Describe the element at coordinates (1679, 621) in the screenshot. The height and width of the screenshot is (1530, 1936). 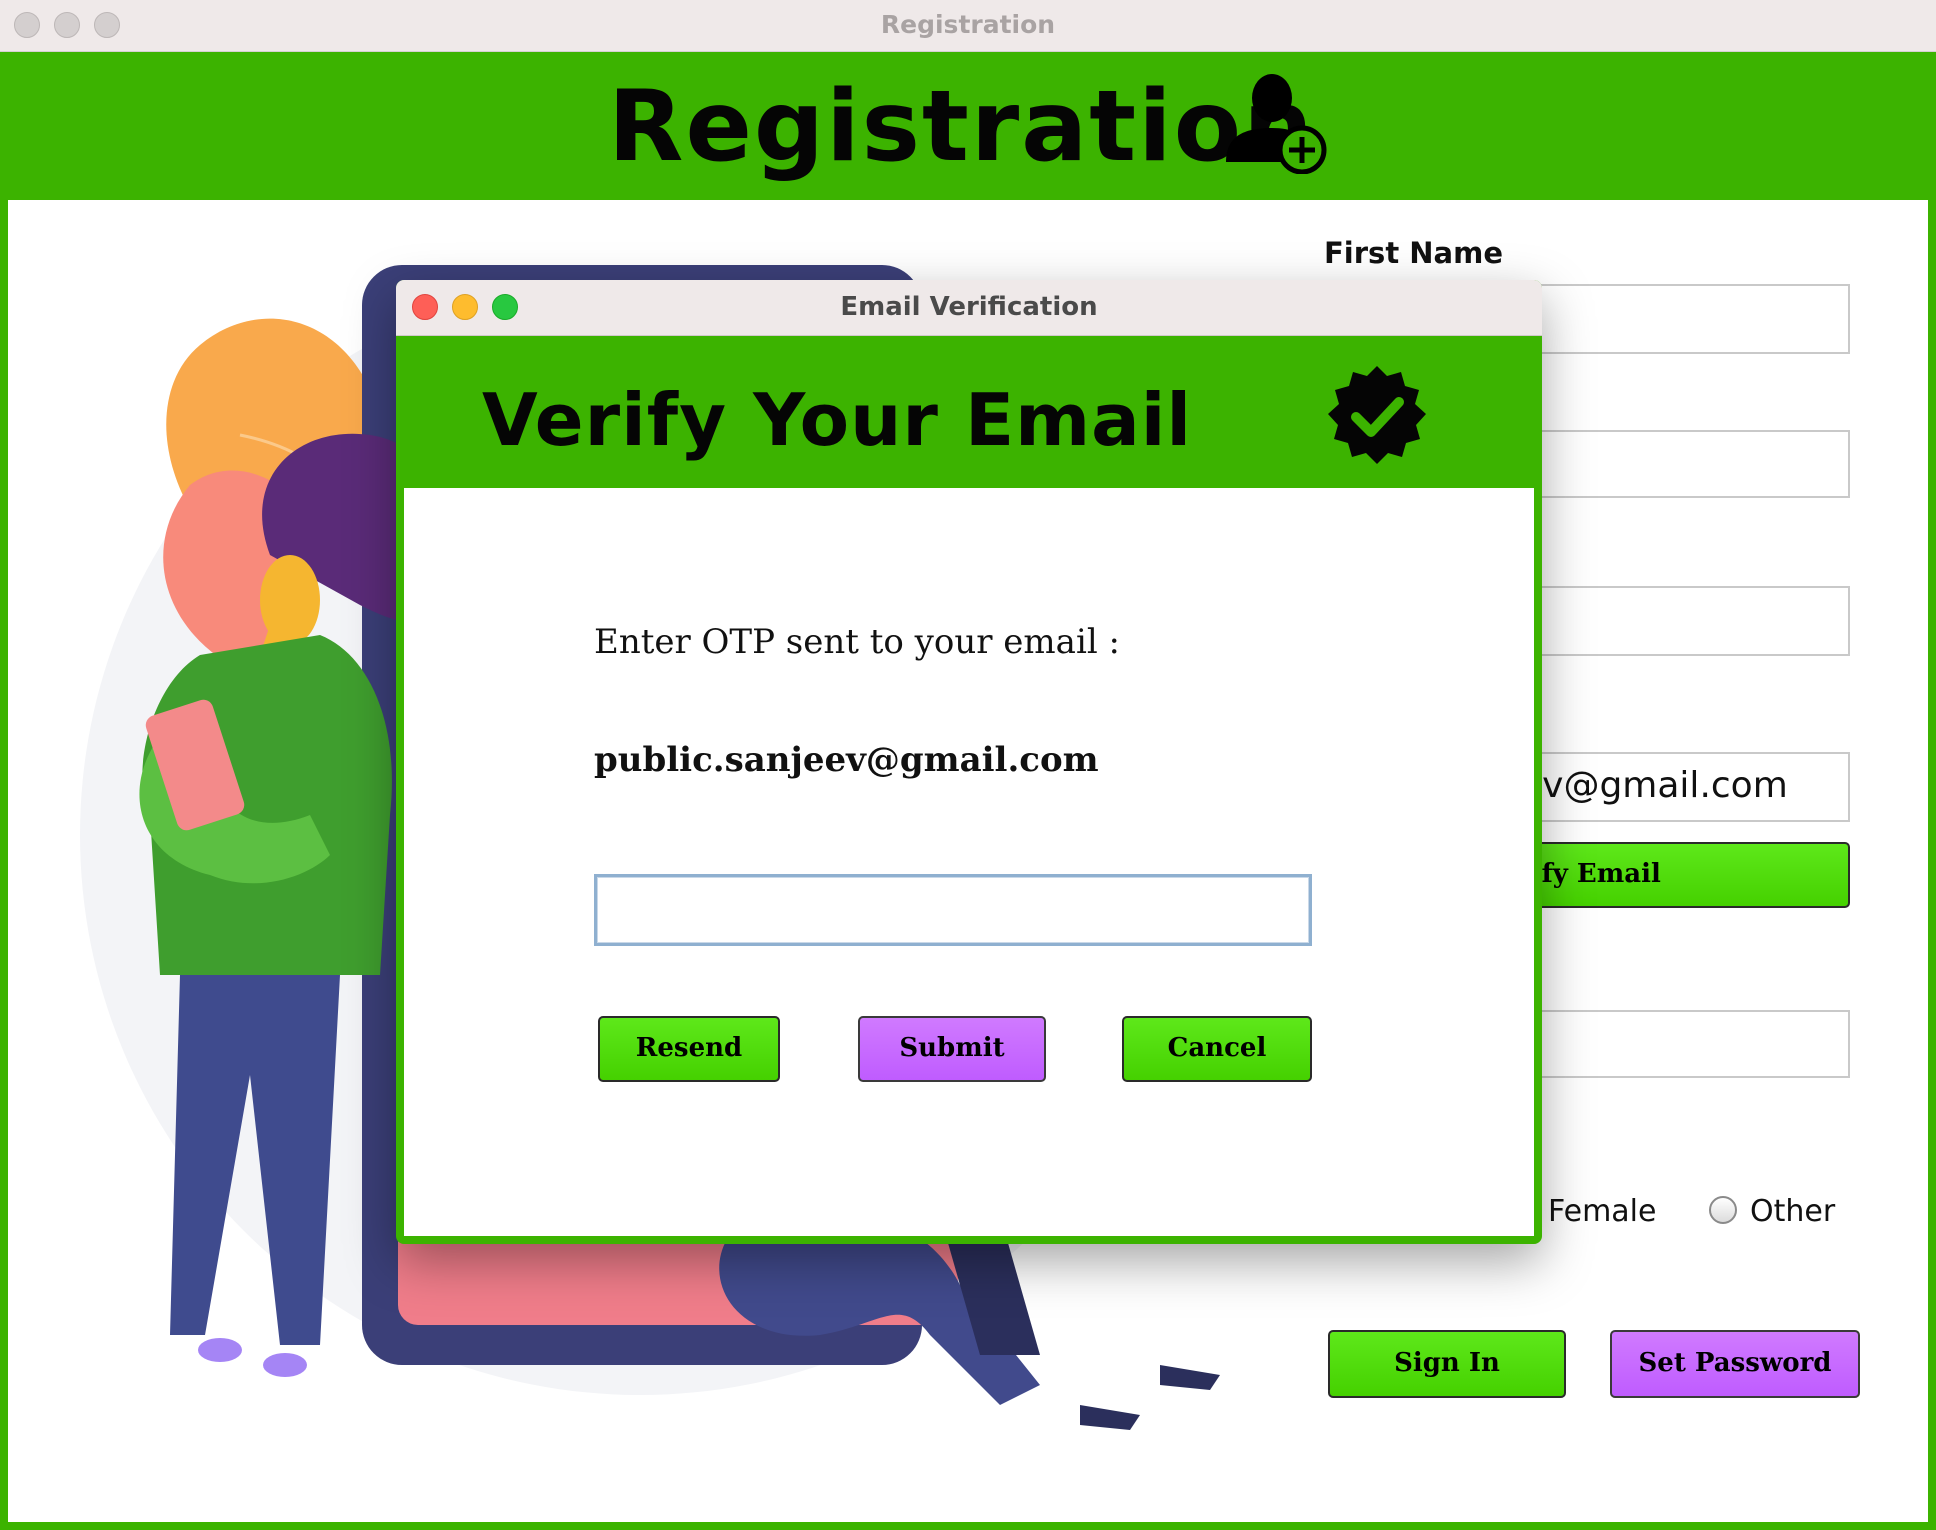
I see `date-field: 3` at that location.